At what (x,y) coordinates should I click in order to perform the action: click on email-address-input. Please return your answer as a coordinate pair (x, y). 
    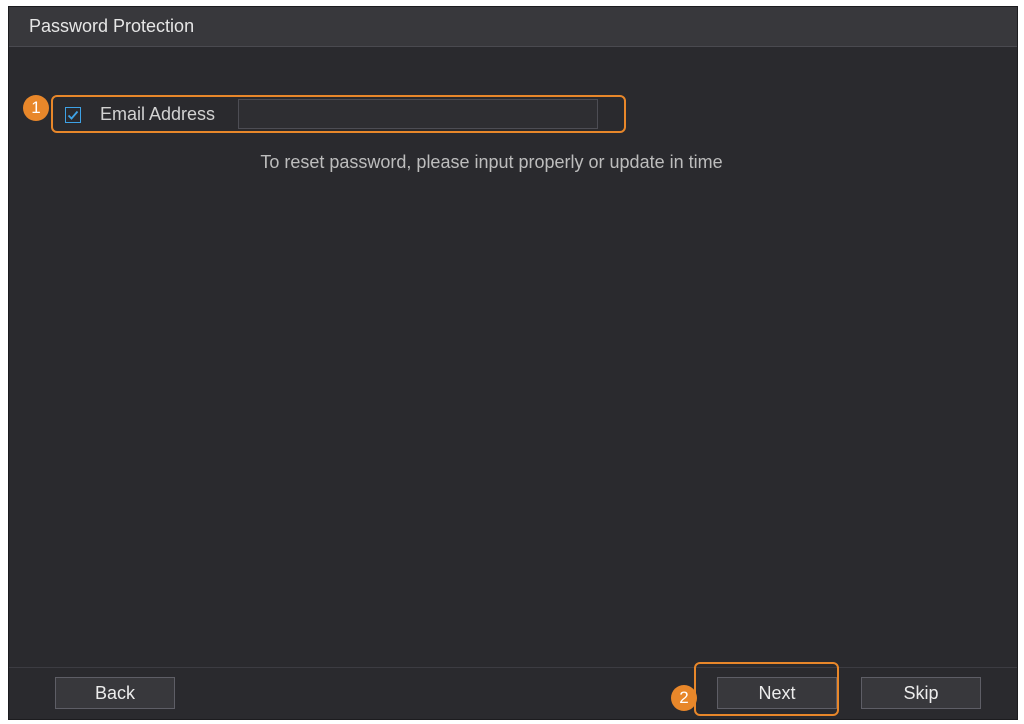
    Looking at the image, I should click on (418, 114).